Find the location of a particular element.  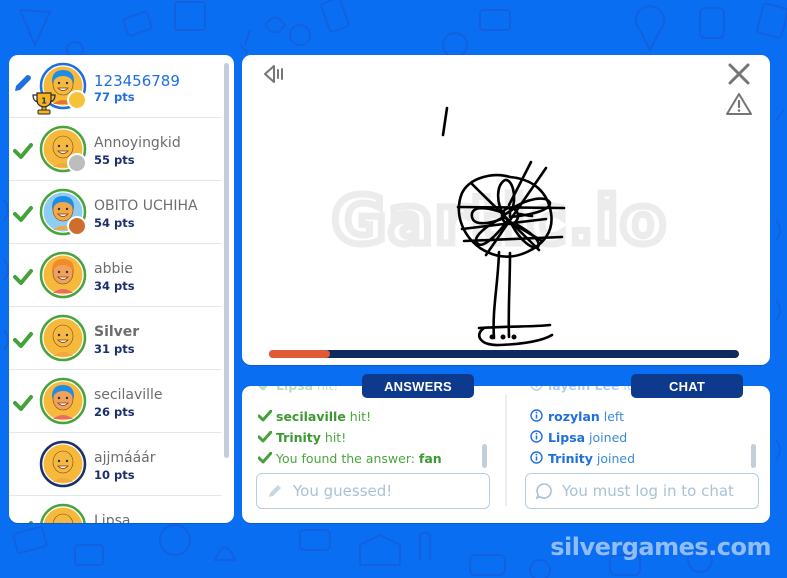

close-icon is located at coordinates (739, 74).